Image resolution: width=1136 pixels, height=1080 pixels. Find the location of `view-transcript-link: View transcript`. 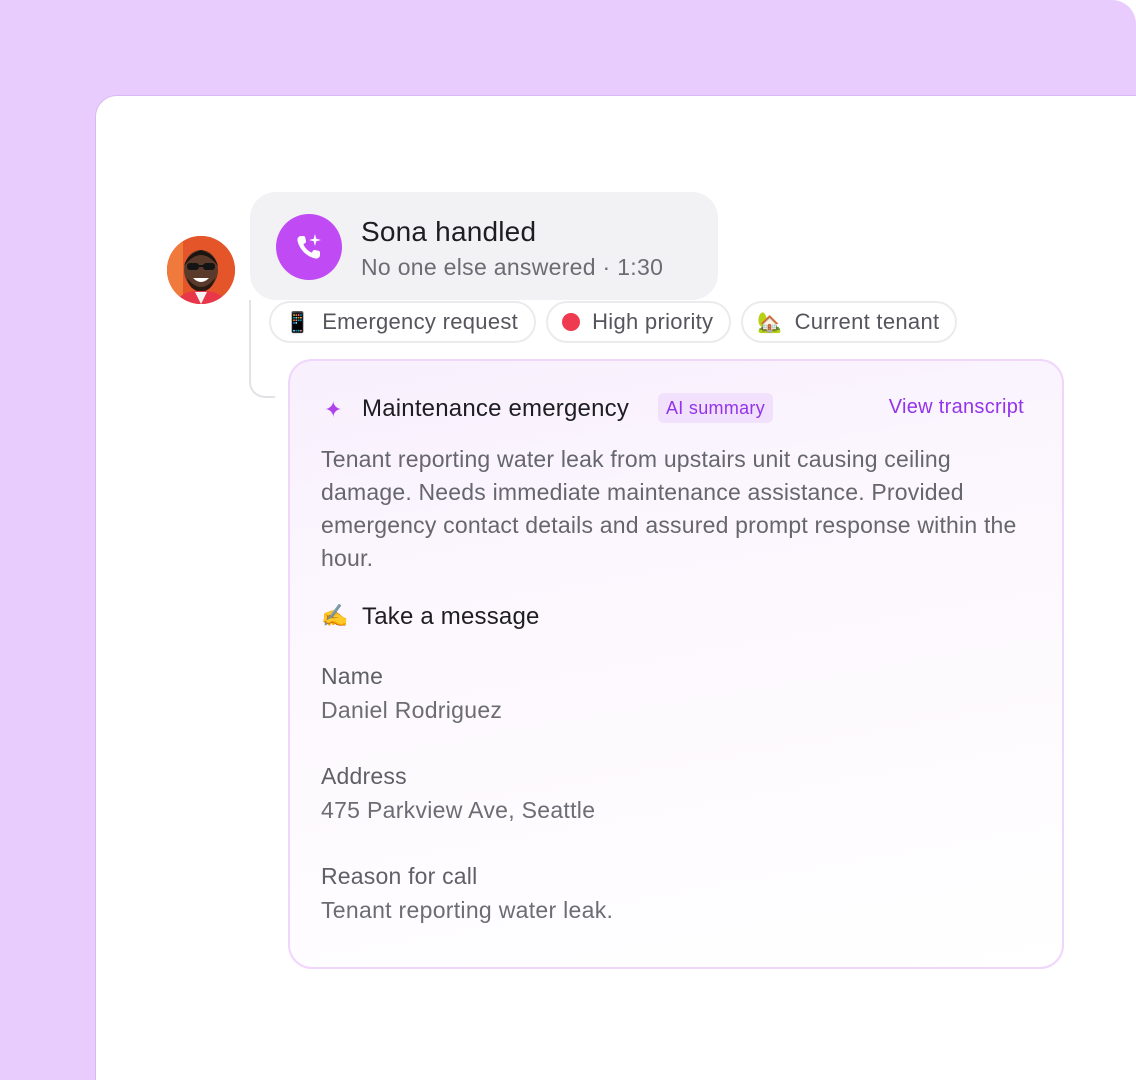

view-transcript-link: View transcript is located at coordinates (956, 407).